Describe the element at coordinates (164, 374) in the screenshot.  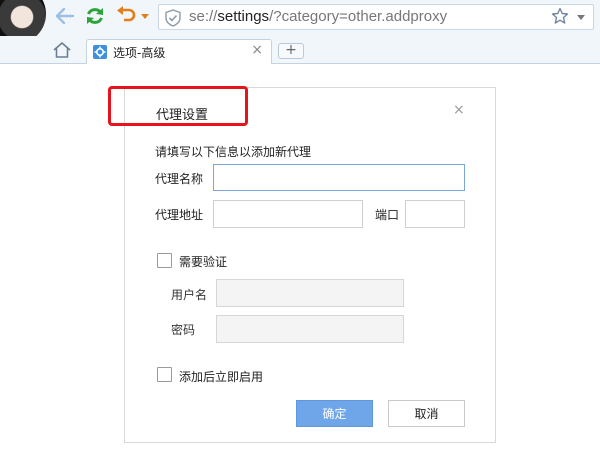
I see `enable-immediately-checkbox` at that location.